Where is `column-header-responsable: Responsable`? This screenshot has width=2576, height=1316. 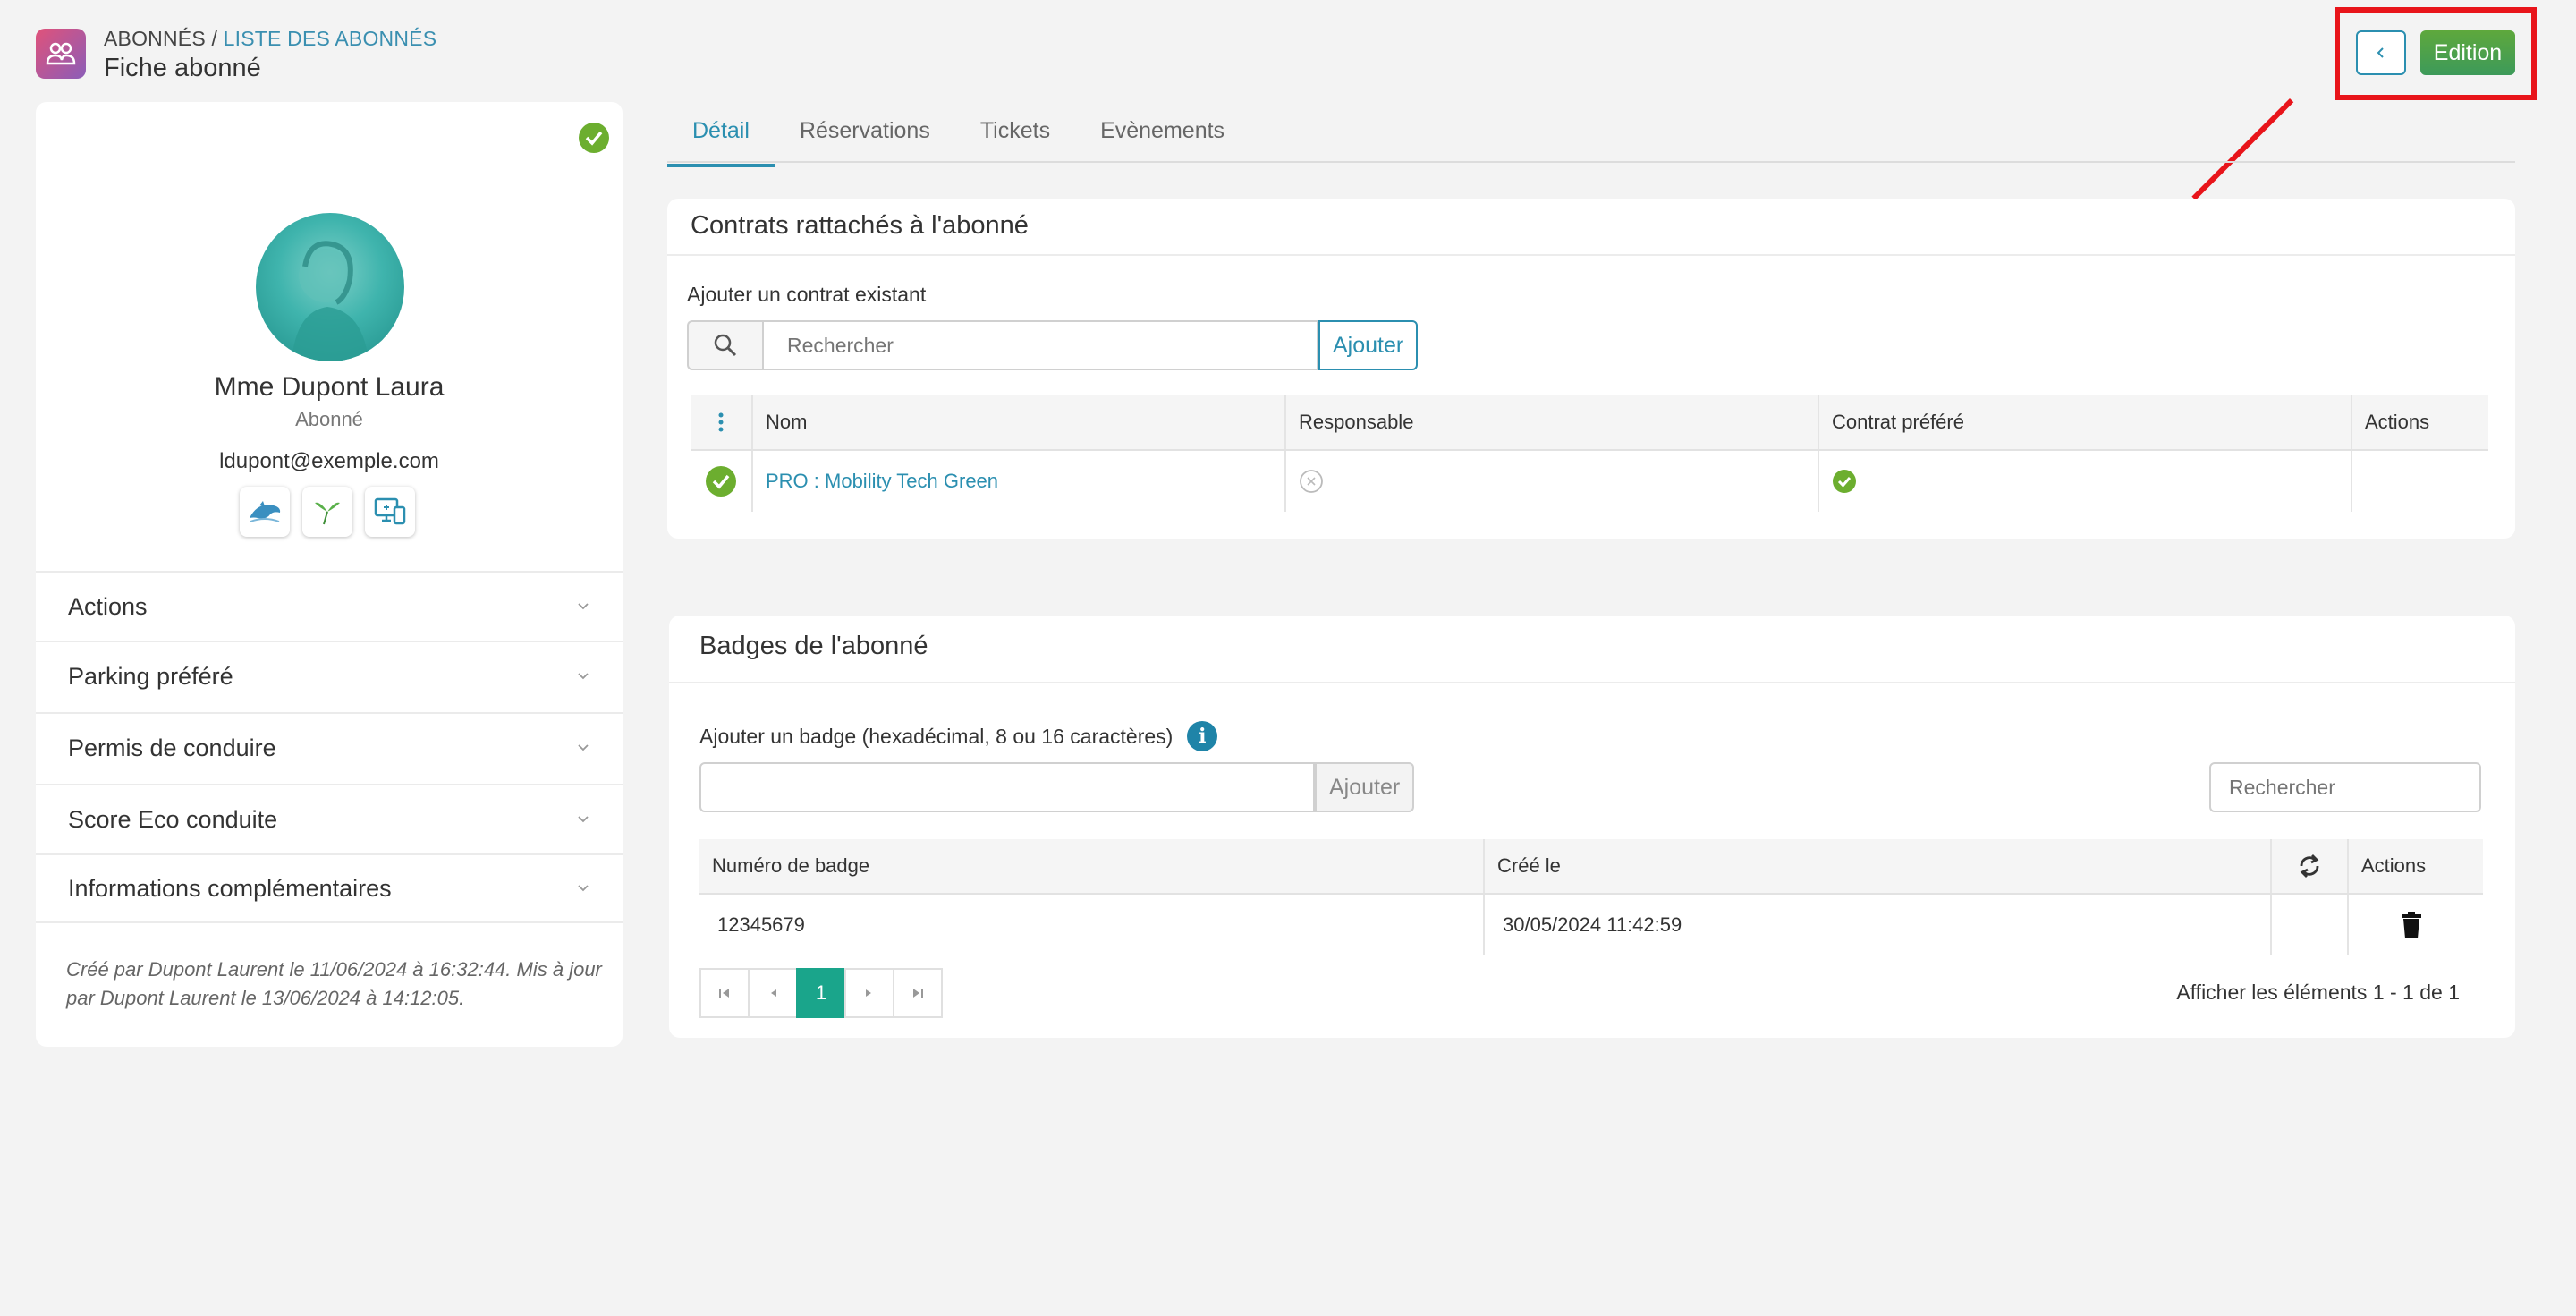
column-header-responsable: Responsable is located at coordinates (1552, 422).